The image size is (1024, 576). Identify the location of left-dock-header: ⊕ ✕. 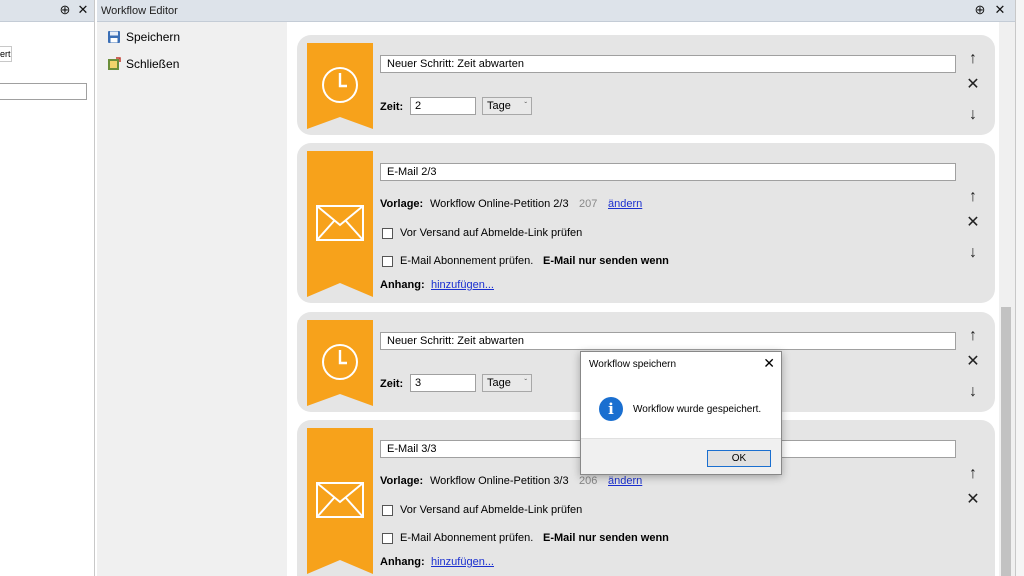
(47, 11).